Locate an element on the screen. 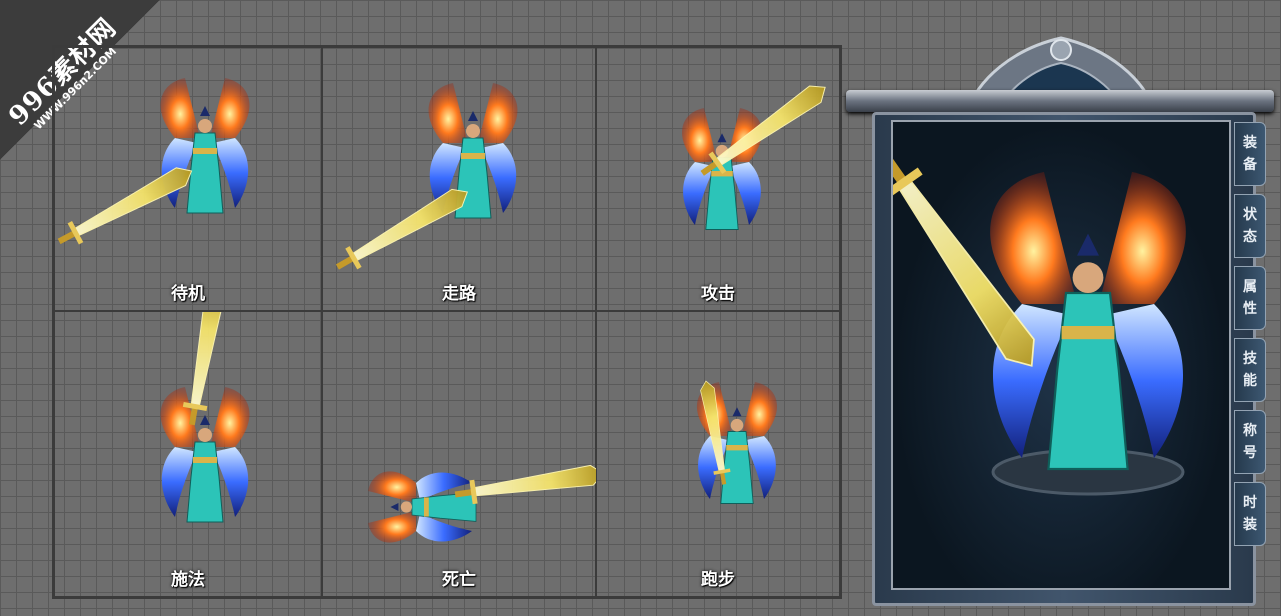 This screenshot has width=1281, height=616. tab-equipment: 装 备 is located at coordinates (1250, 154).